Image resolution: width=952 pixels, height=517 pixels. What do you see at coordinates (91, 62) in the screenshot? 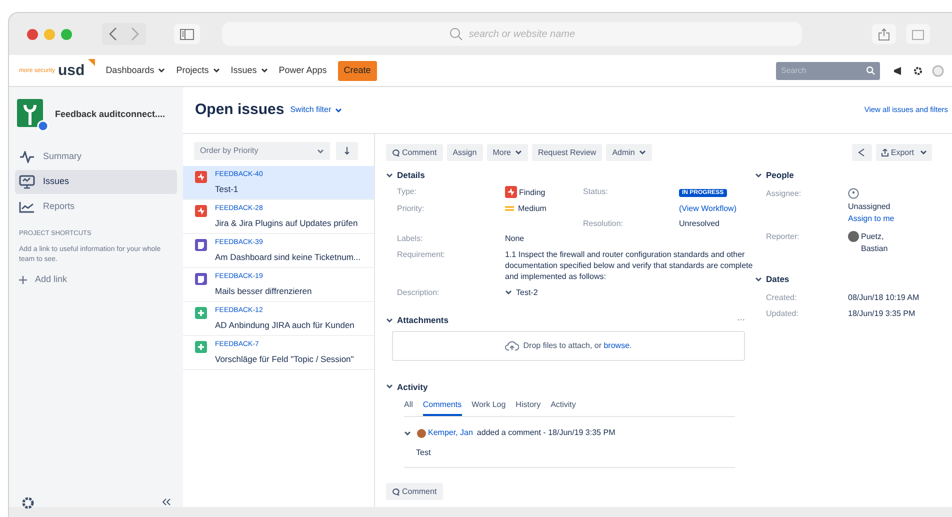
I see `logo-mark-icon` at bounding box center [91, 62].